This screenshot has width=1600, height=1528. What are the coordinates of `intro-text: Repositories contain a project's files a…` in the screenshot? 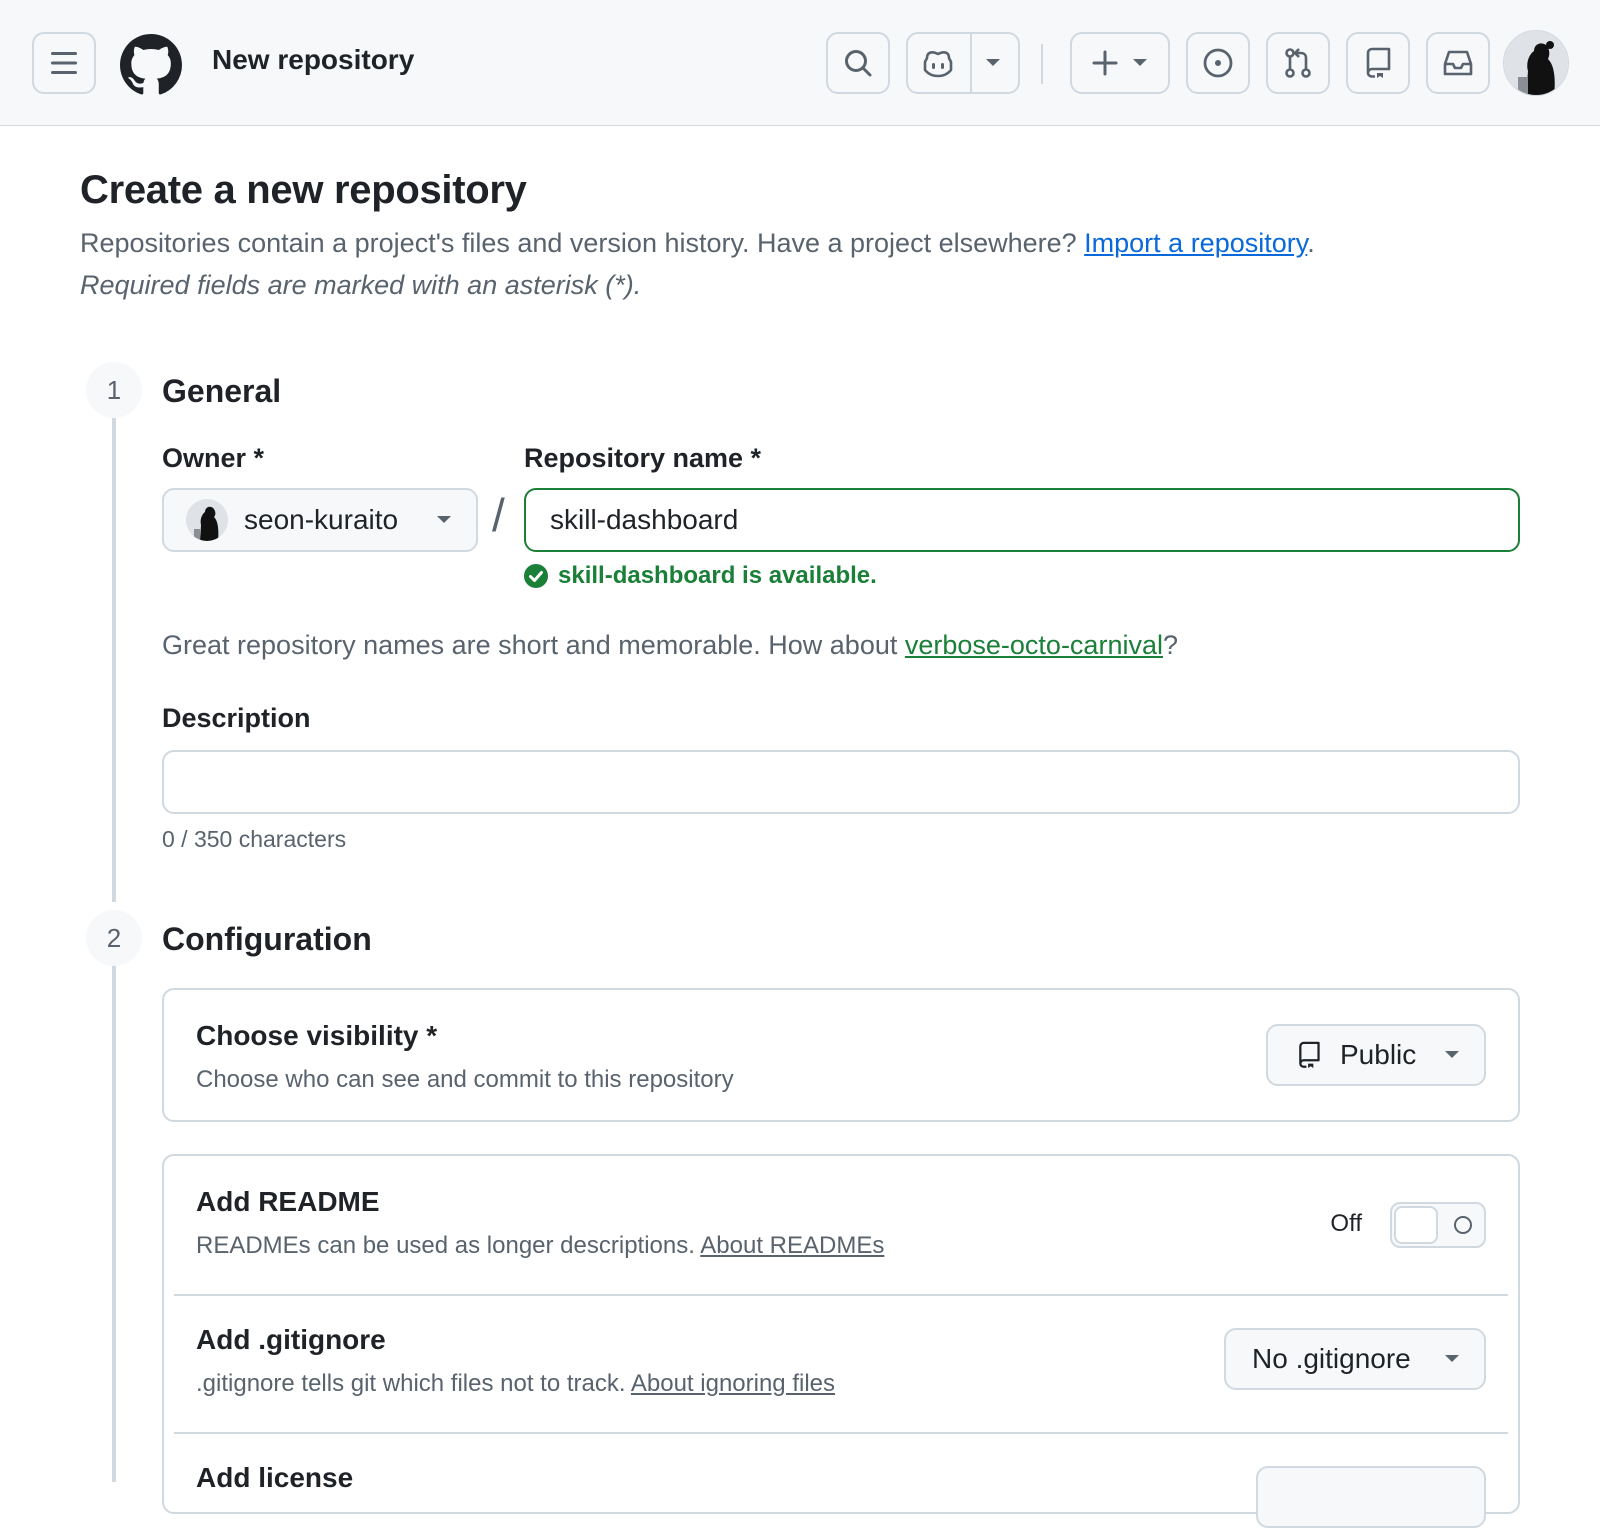 It's located at (697, 243).